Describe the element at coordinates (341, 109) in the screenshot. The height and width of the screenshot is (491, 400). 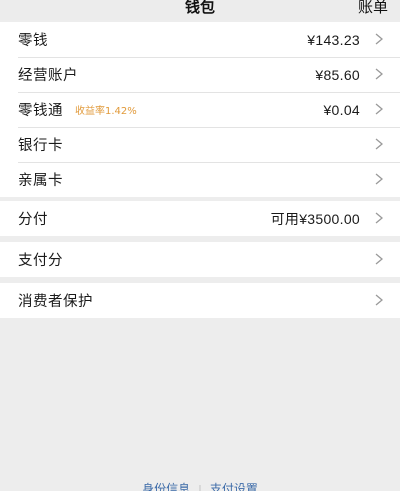
I see `row-value: ¥0.04` at that location.